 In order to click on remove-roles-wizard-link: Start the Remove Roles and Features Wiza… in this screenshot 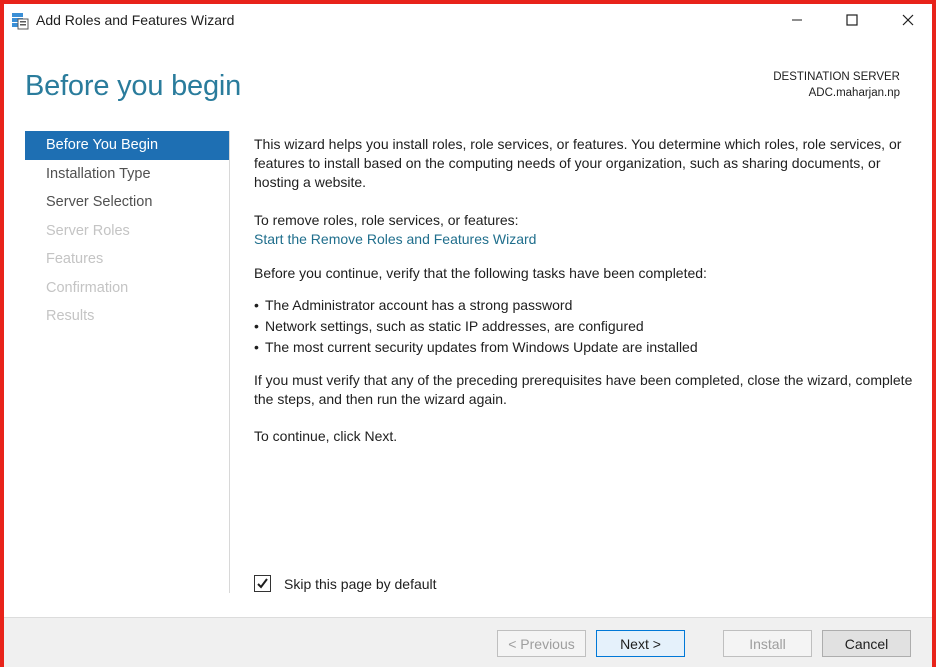, I will do `click(584, 239)`.